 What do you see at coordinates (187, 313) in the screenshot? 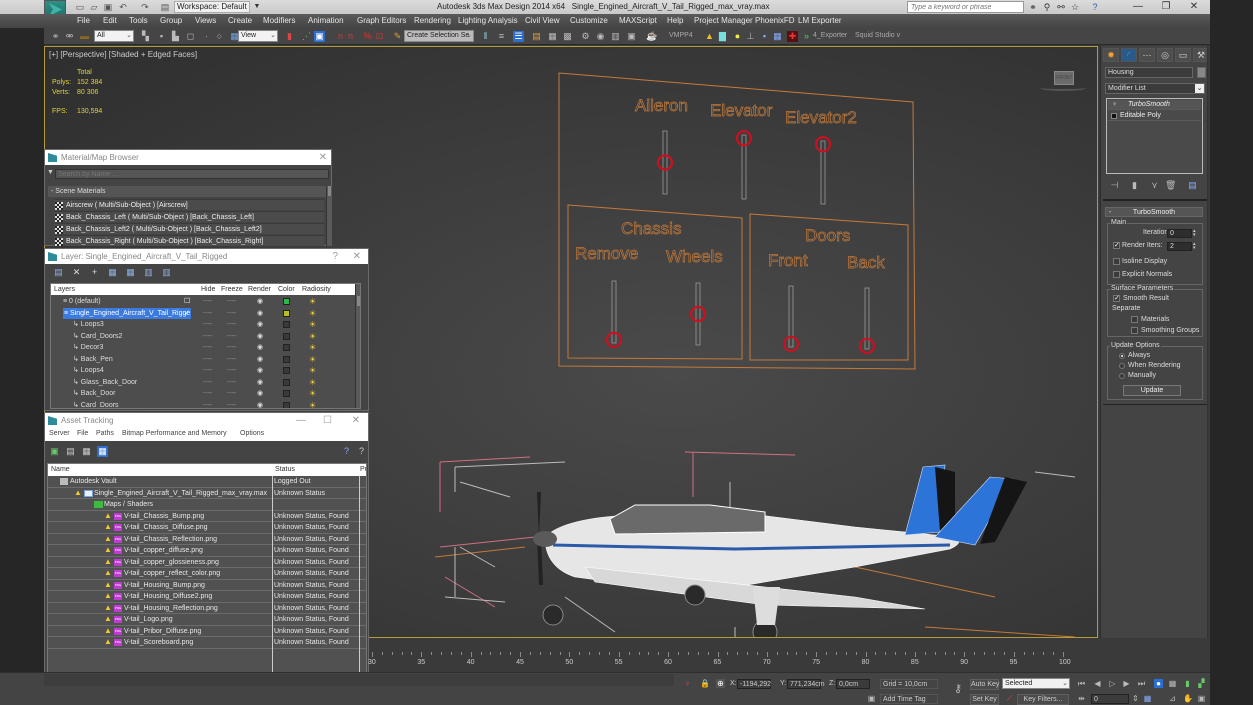
I see `current-layer-check-icon: ✓` at bounding box center [187, 313].